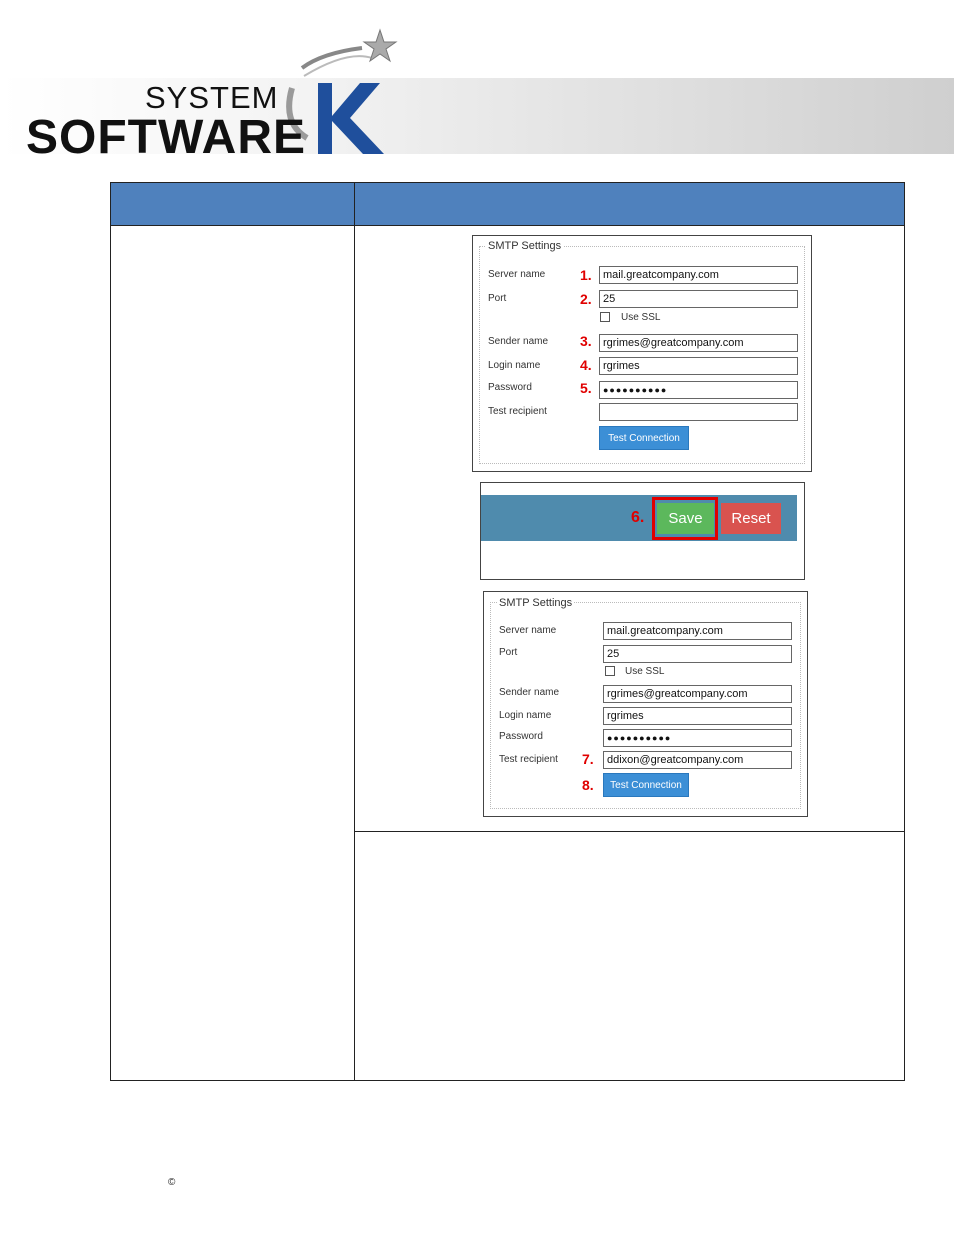 The image size is (954, 1235). Describe the element at coordinates (586, 341) in the screenshot. I see `step-marker-3: 3.` at that location.